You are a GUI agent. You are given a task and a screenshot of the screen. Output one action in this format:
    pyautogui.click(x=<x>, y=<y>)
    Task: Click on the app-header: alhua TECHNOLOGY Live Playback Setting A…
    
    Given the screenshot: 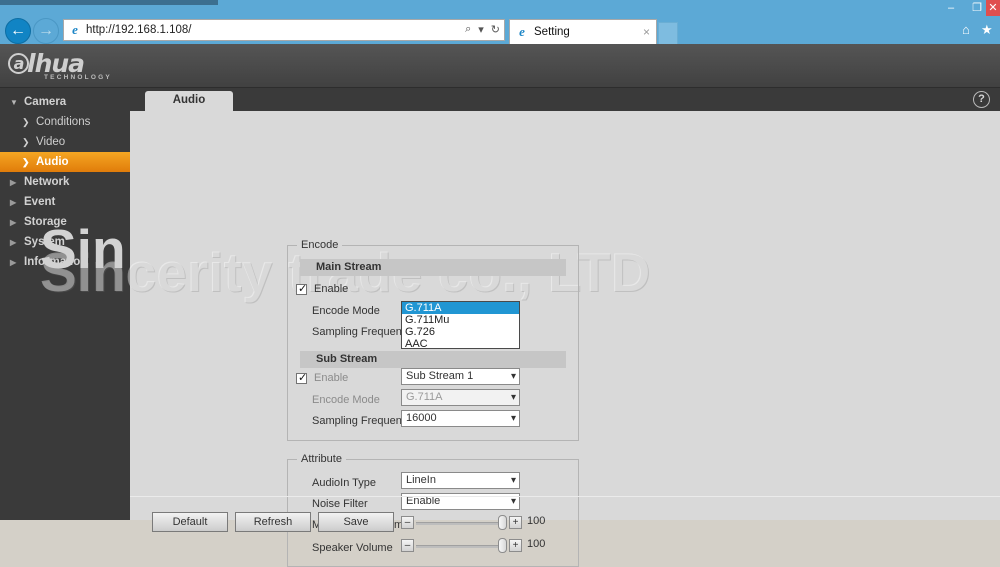 What is the action you would take?
    pyautogui.click(x=500, y=85)
    